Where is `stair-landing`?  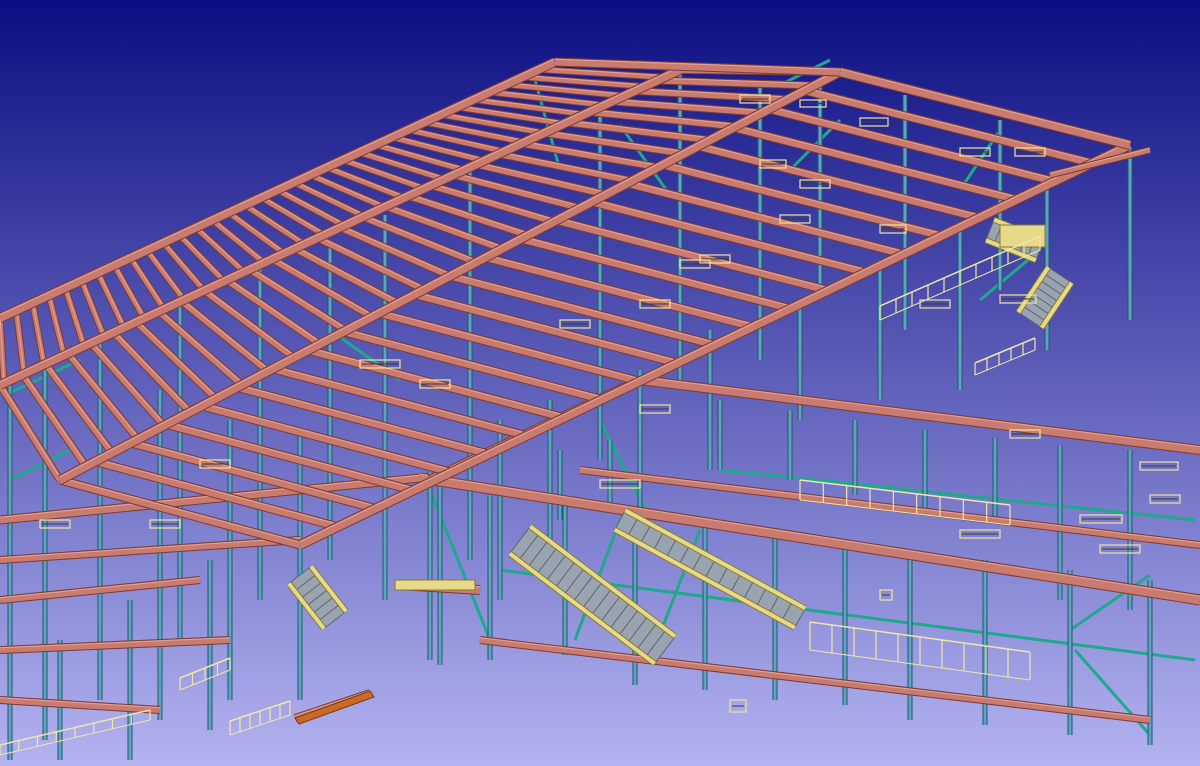 stair-landing is located at coordinates (435, 585).